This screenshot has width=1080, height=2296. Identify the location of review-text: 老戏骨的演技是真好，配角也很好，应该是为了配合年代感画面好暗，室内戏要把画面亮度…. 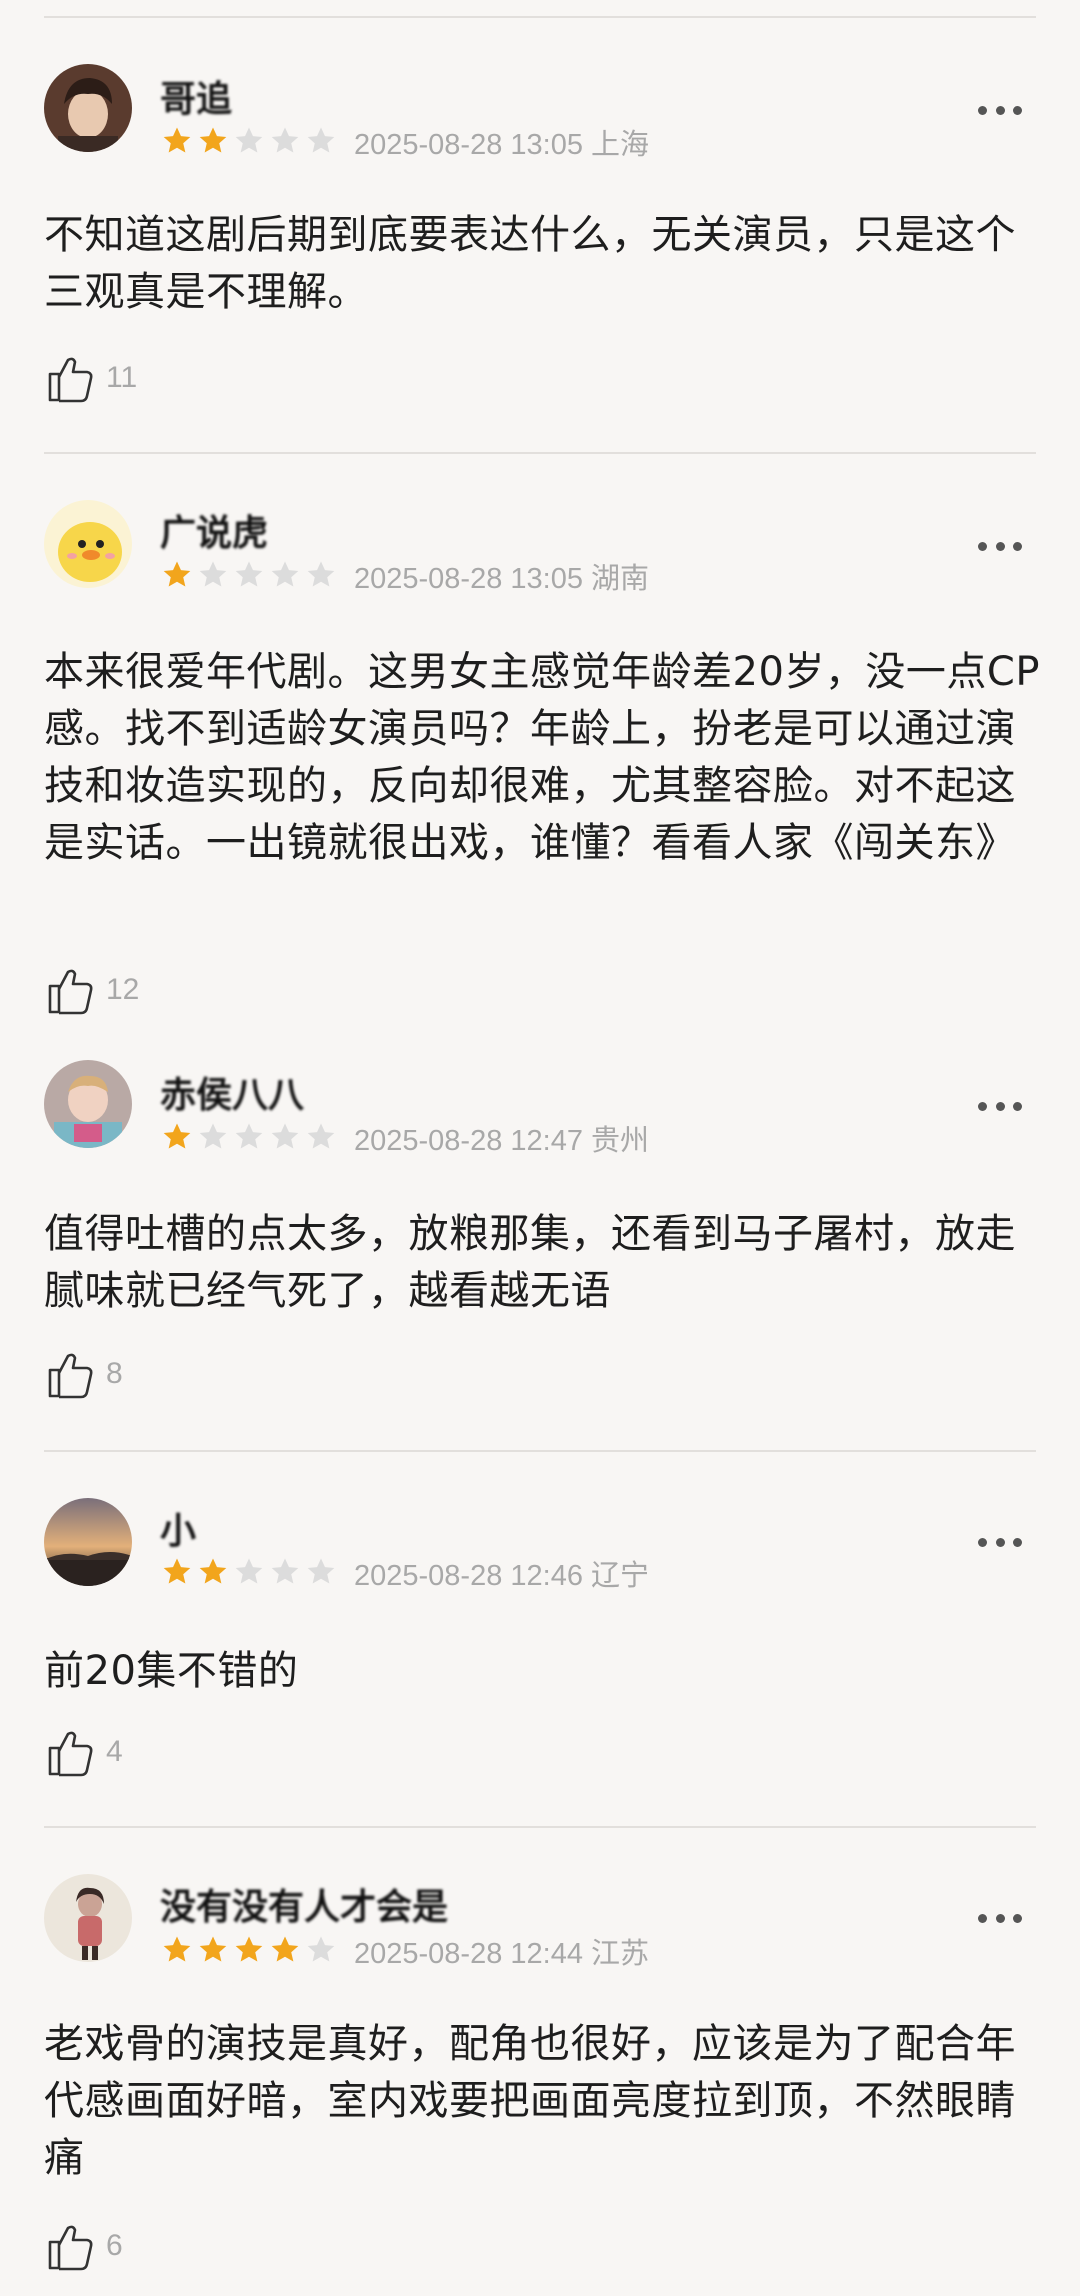
(530, 2101).